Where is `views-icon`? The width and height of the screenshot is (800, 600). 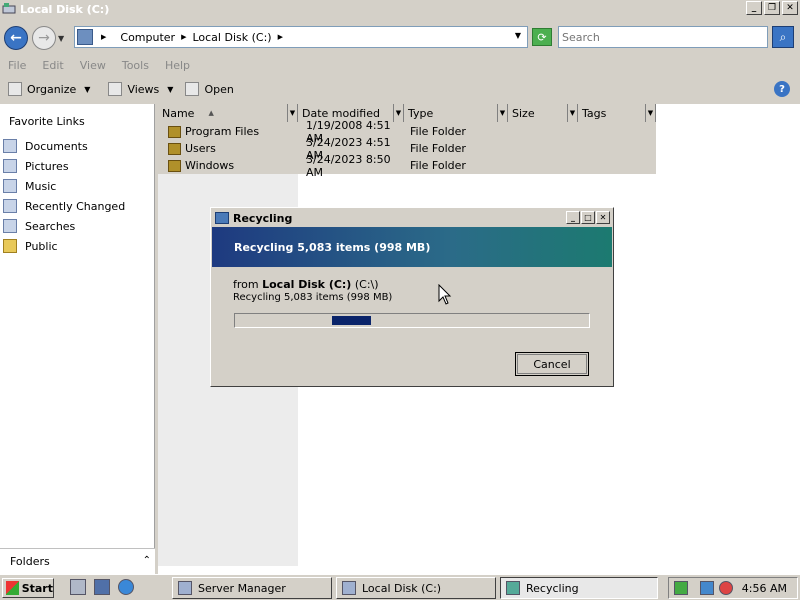
views-icon is located at coordinates (115, 89).